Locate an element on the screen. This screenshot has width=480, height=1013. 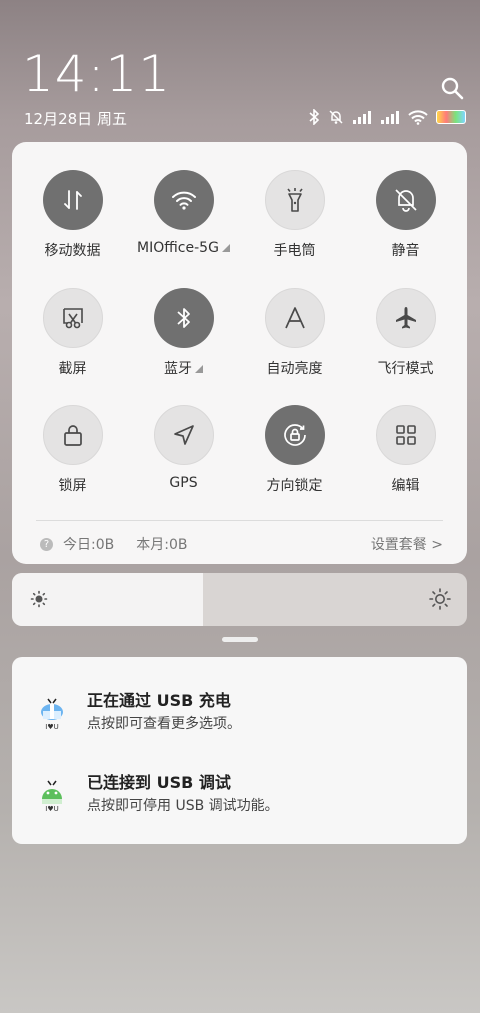
tile-label-text: 蓝牙 is located at coordinates (178, 369).